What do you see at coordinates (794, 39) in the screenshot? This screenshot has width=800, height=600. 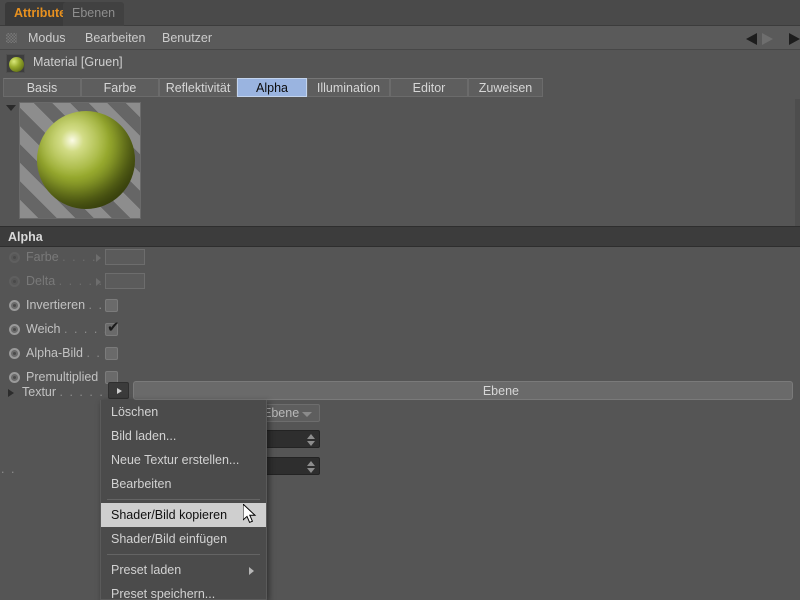 I see `triangle-right-edge-icon` at bounding box center [794, 39].